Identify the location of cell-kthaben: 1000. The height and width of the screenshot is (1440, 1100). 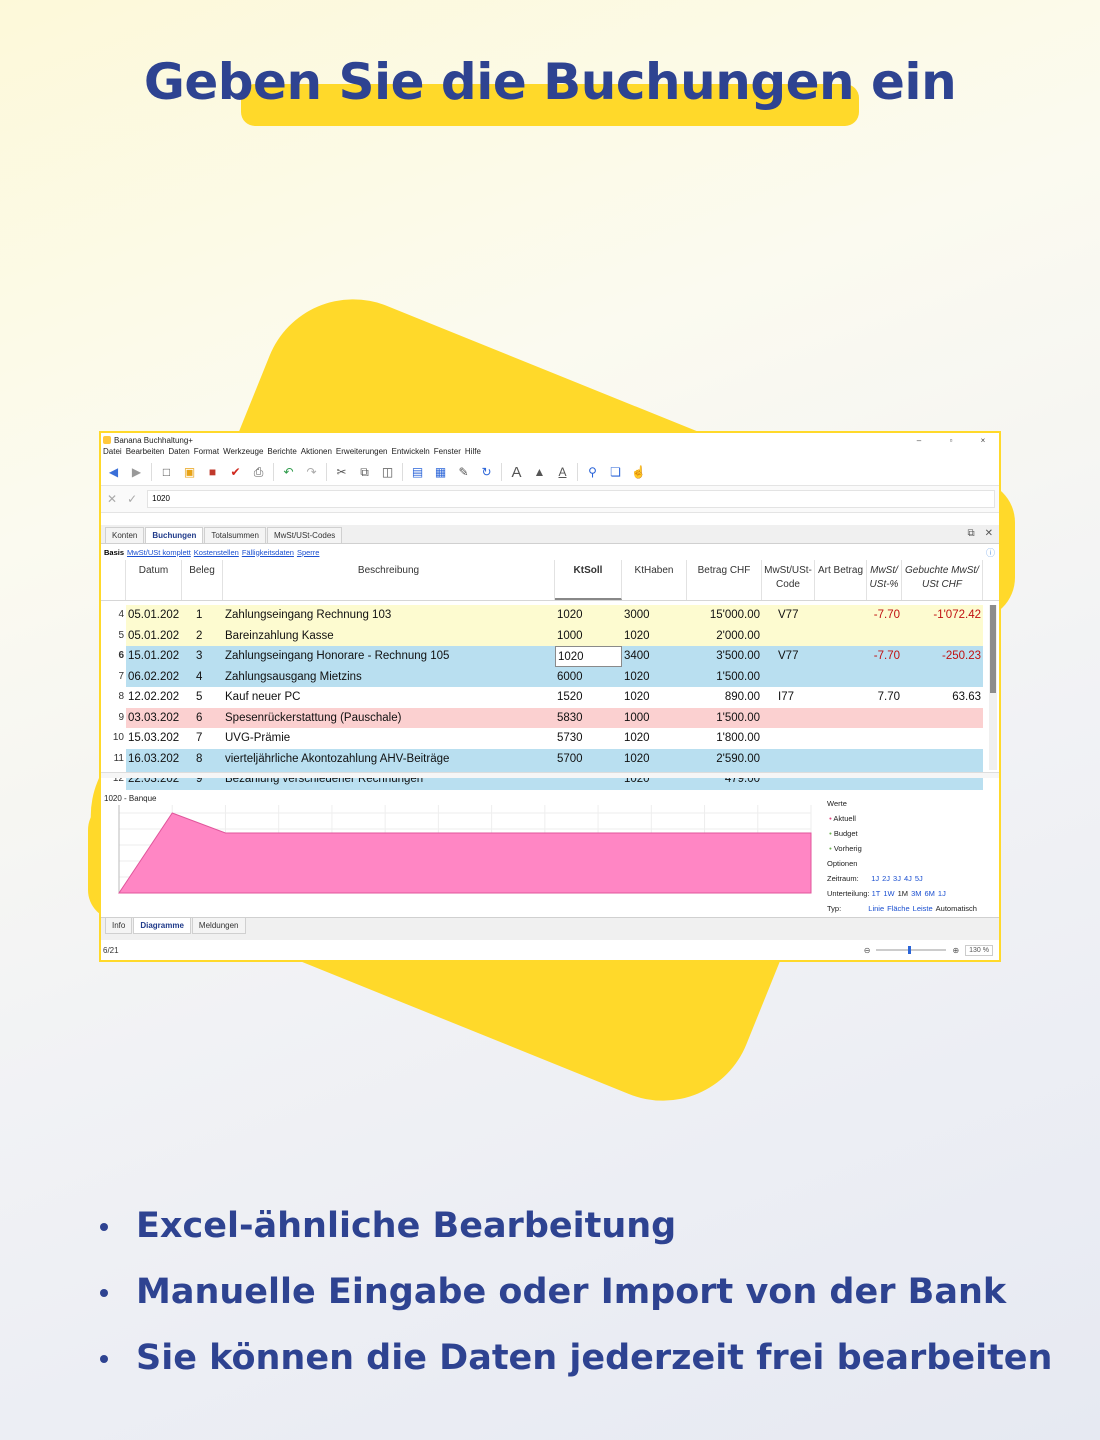
(654, 718).